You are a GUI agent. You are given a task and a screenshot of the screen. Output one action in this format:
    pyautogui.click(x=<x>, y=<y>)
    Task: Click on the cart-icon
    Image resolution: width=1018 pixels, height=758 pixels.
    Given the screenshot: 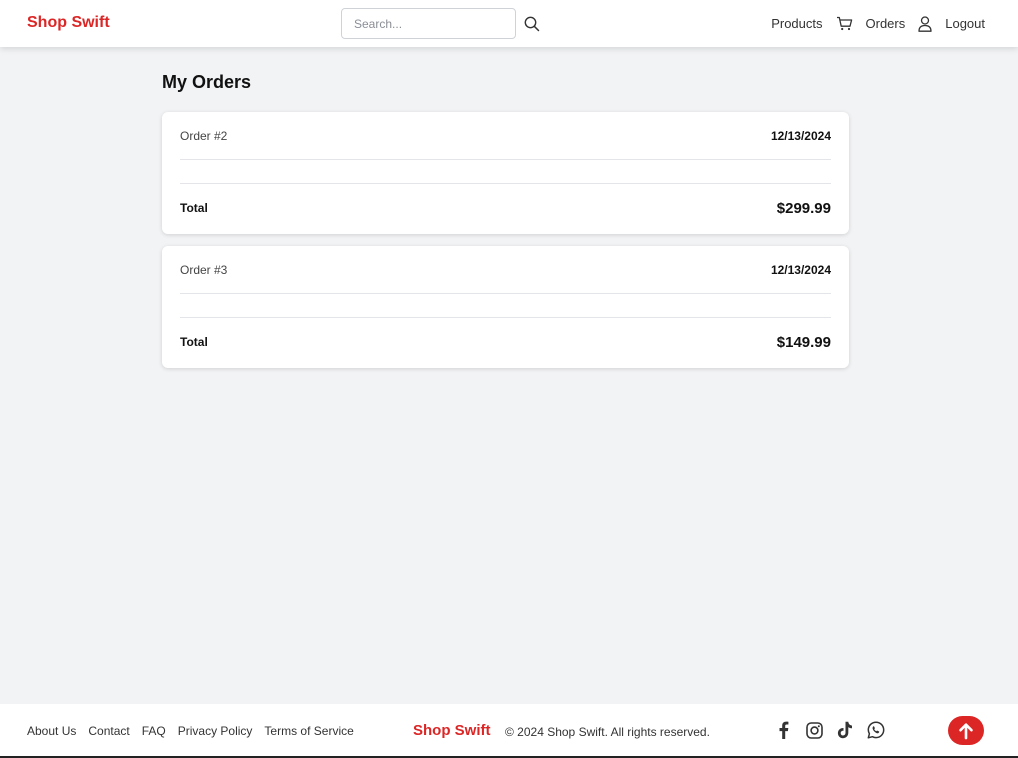 What is the action you would take?
    pyautogui.click(x=844, y=23)
    